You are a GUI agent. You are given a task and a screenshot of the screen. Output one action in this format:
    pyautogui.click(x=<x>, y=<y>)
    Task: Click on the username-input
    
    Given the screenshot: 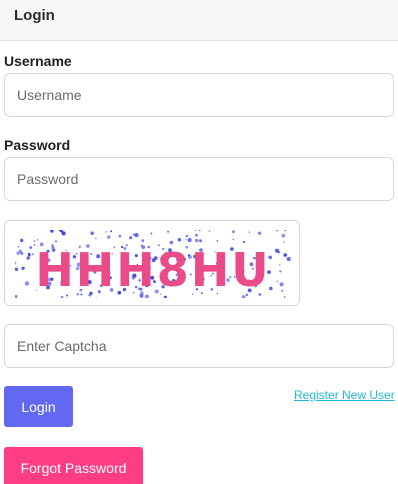 What is the action you would take?
    pyautogui.click(x=199, y=95)
    